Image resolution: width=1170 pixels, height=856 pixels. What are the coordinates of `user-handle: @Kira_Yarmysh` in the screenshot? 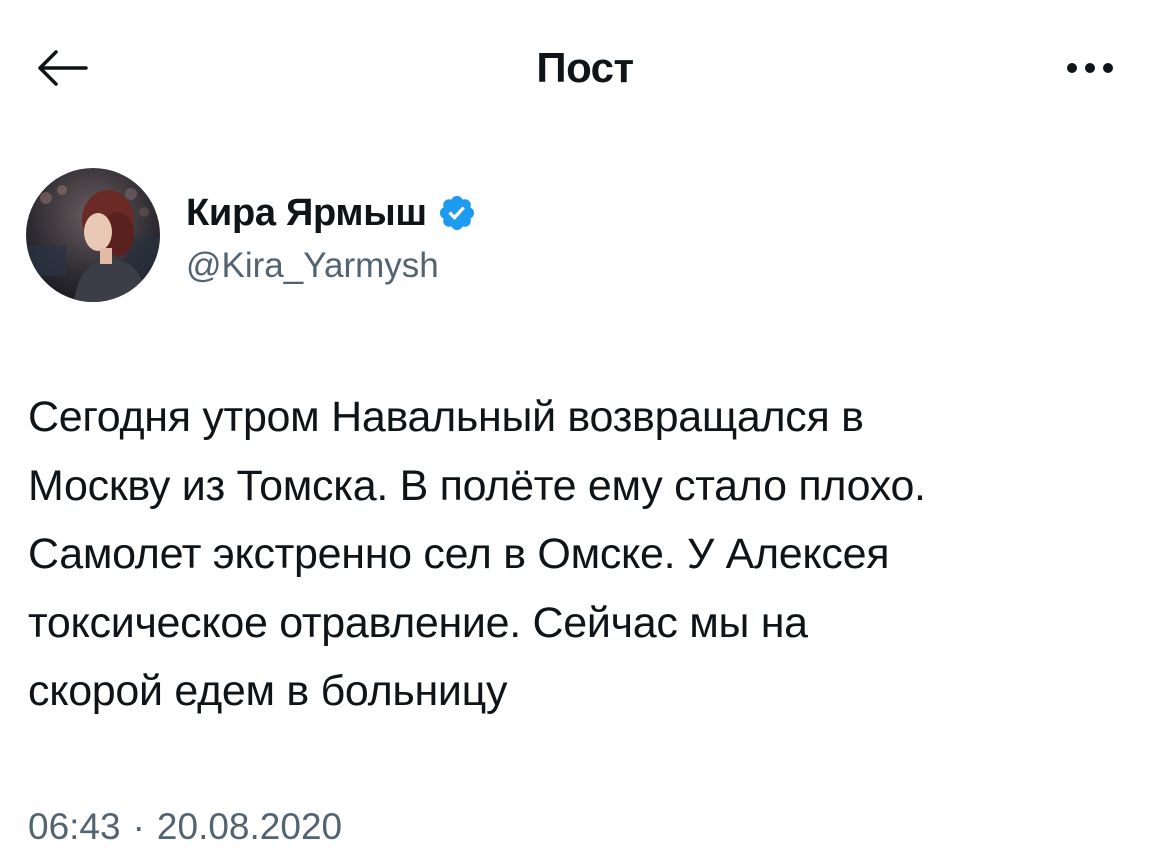 It's located at (312, 266).